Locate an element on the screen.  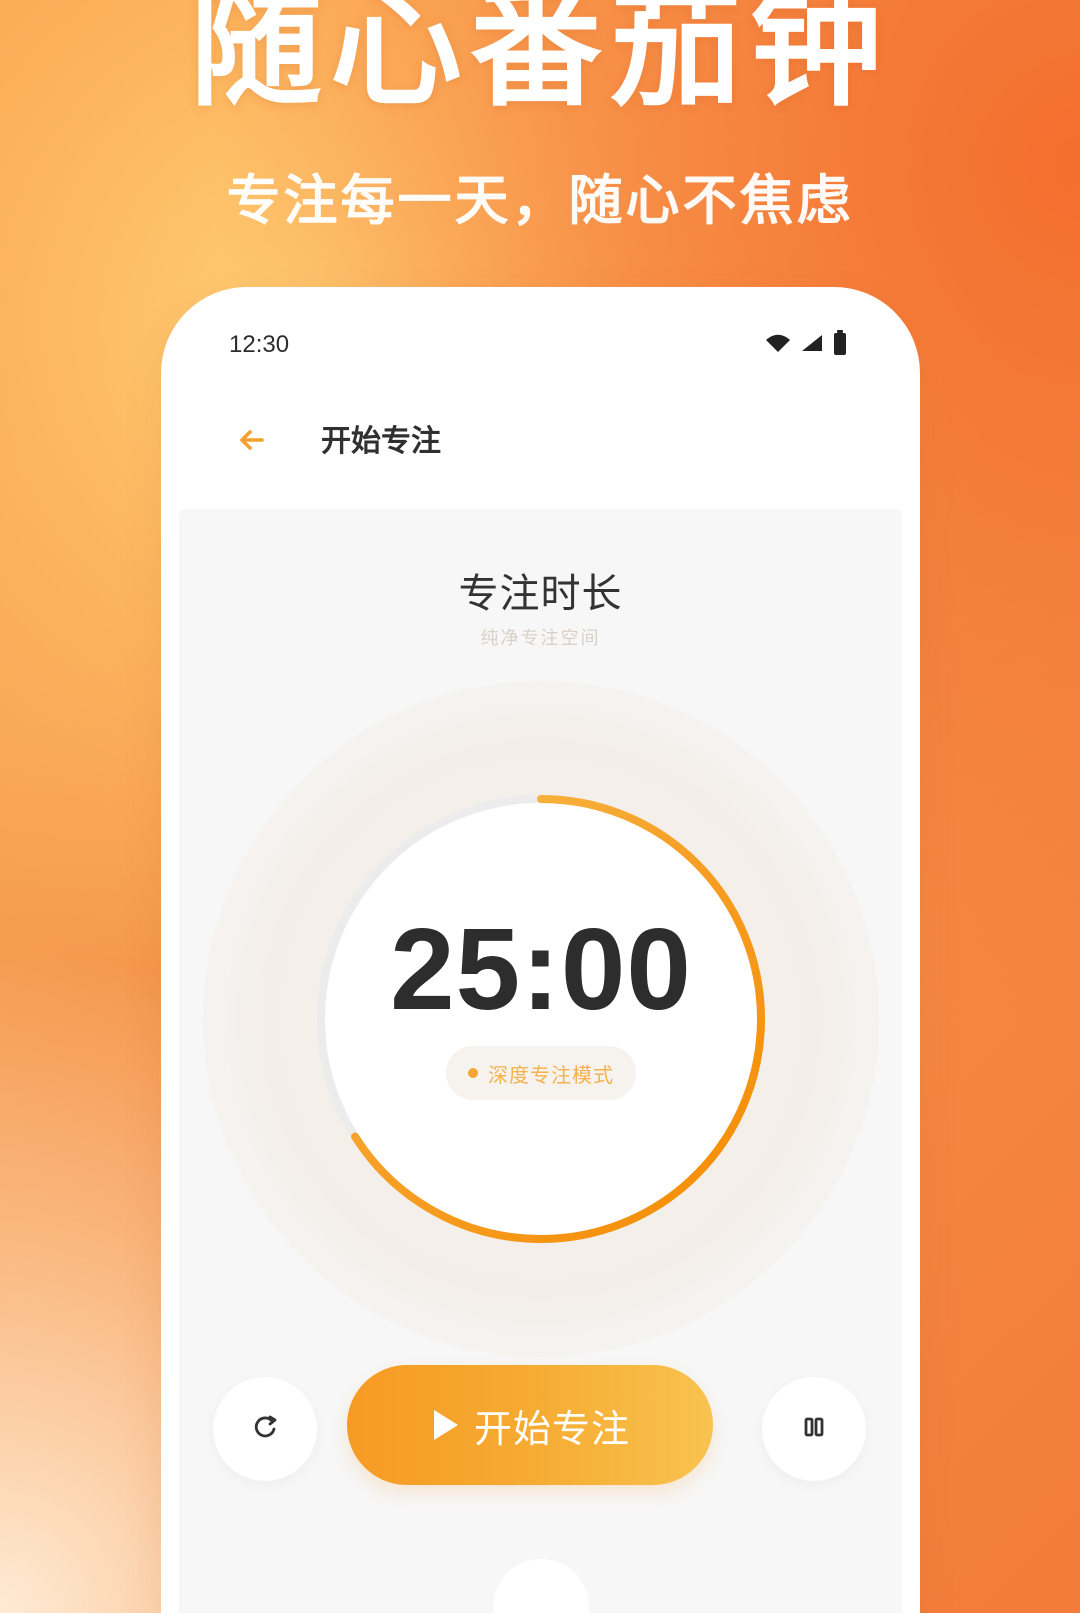
signal-icon is located at coordinates (812, 343).